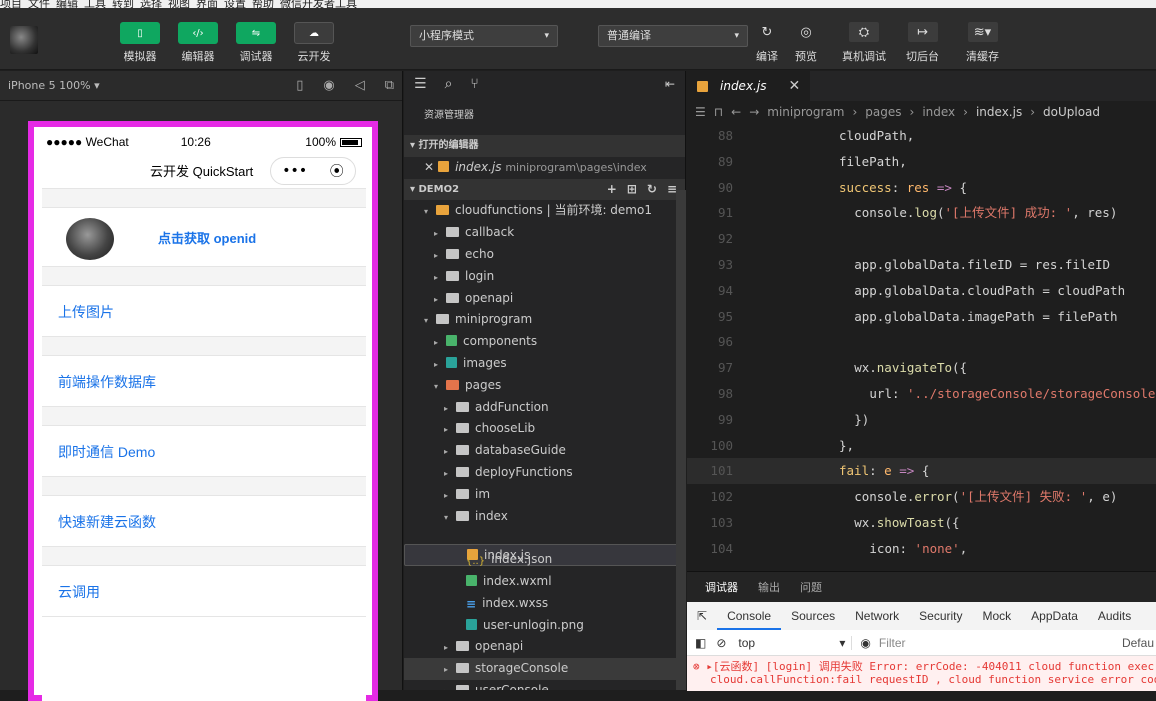  What do you see at coordinates (673, 36) in the screenshot?
I see `compile-select: 普通编译 ▾` at bounding box center [673, 36].